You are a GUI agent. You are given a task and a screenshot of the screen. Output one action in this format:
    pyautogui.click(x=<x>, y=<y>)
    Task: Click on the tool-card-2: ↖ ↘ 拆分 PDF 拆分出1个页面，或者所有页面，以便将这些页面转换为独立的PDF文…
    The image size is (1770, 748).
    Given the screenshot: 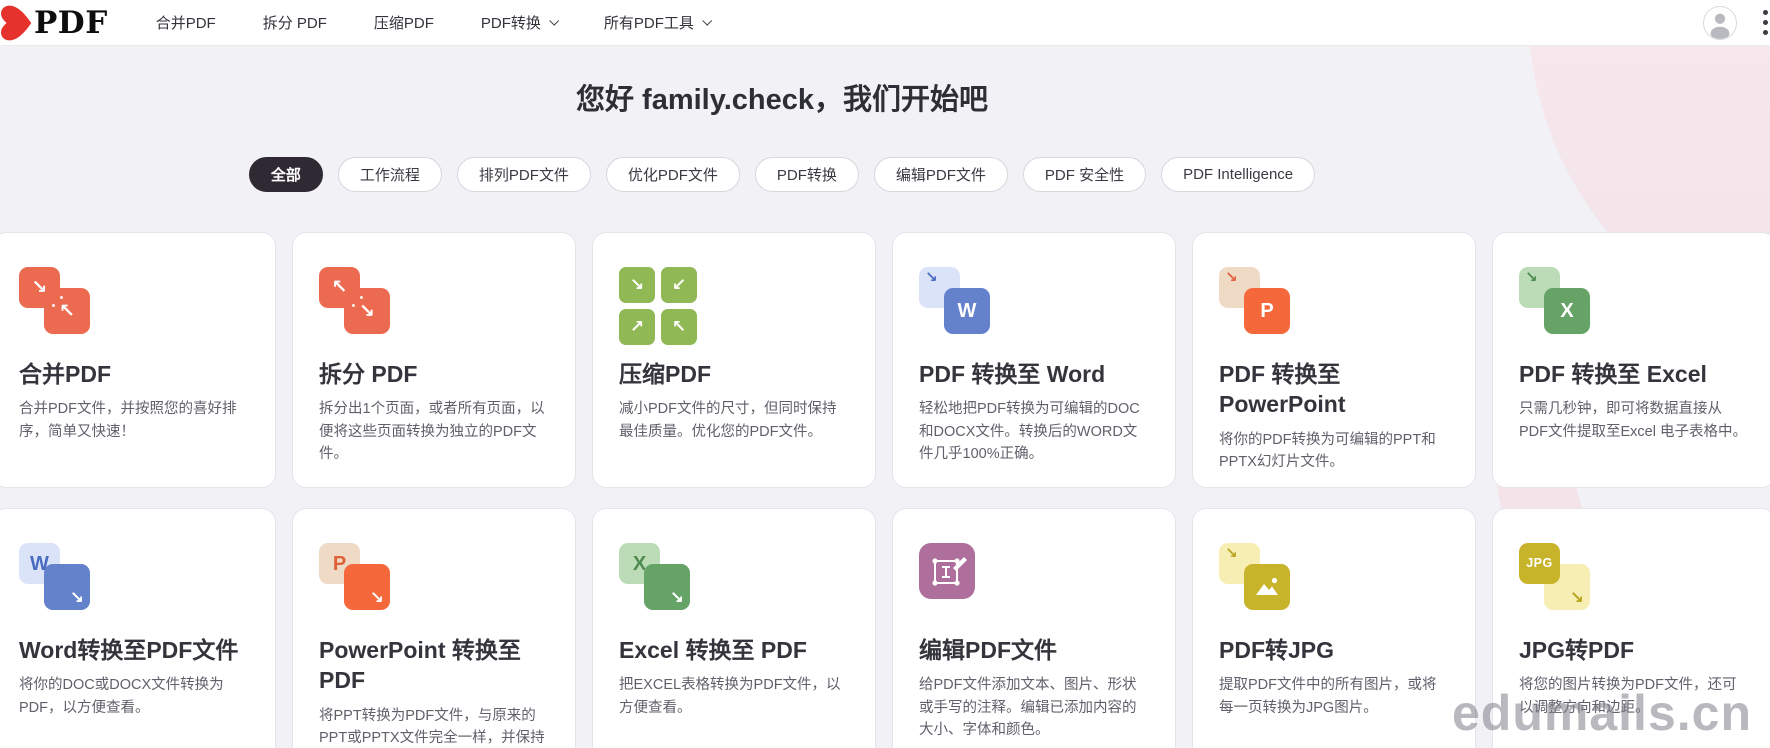 What is the action you would take?
    pyautogui.click(x=434, y=360)
    